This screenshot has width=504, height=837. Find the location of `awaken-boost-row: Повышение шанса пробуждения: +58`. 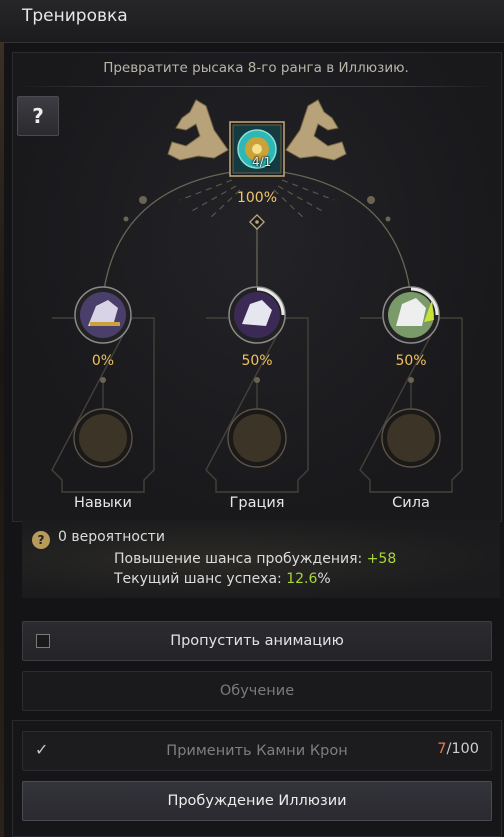

awaken-boost-row: Повышение шанса пробуждения: +58 is located at coordinates (255, 559).